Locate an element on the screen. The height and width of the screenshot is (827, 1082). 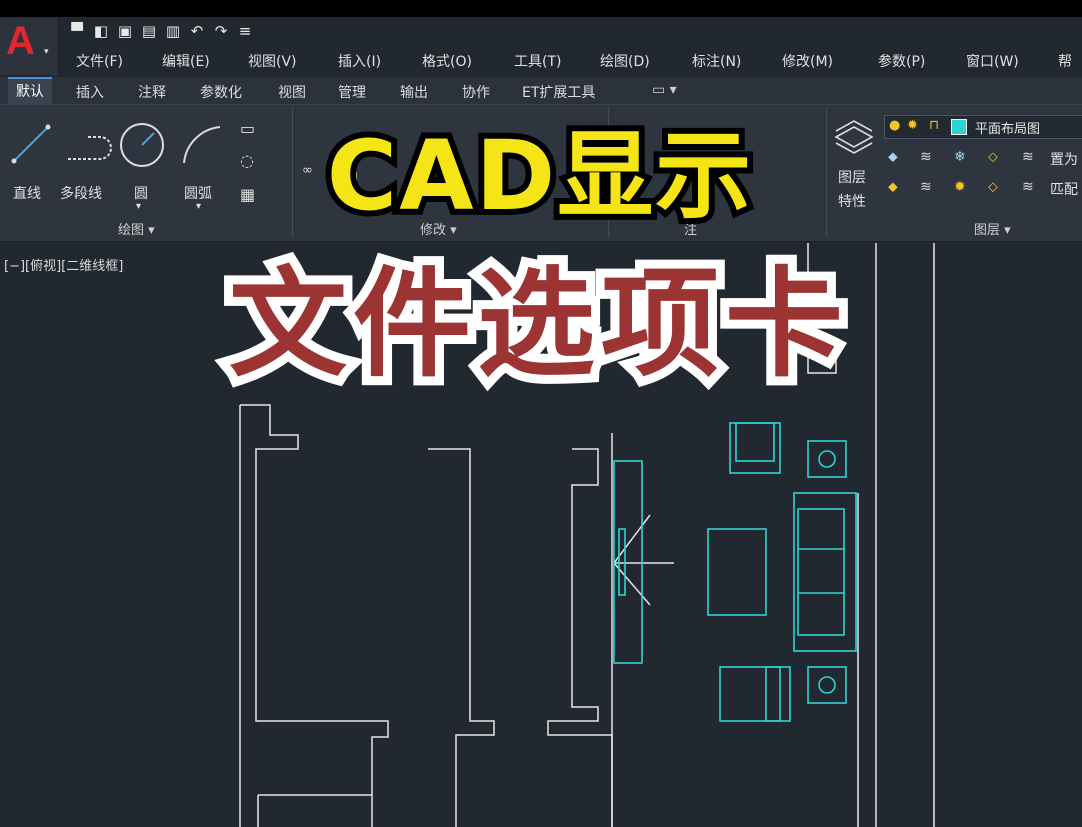
sofa is located at coordinates (825, 572).